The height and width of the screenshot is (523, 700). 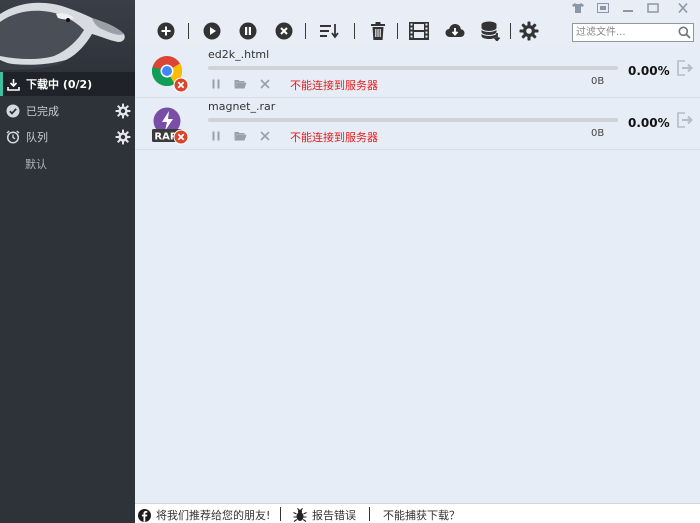 I want to click on play-circle-icon, so click(x=212, y=31).